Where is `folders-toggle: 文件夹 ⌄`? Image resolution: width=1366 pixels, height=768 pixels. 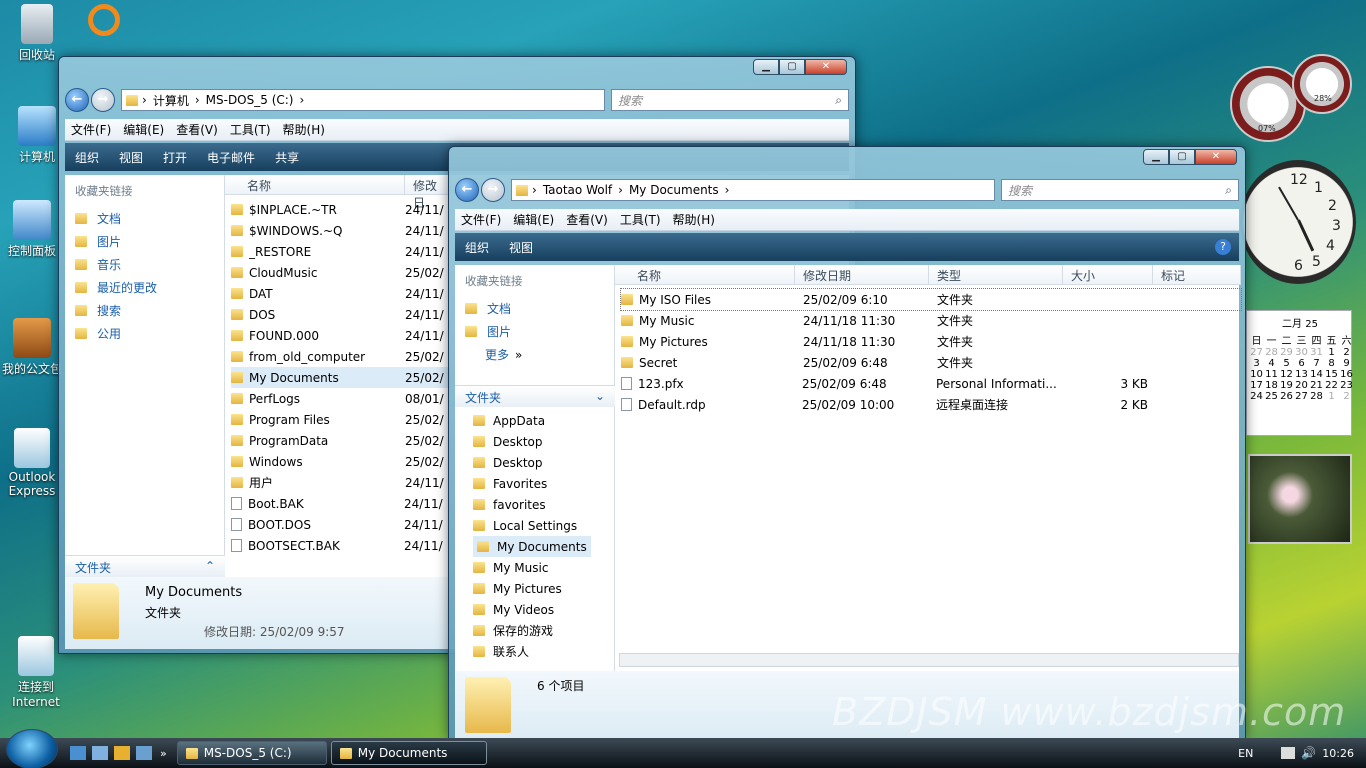
folders-toggle: 文件夹 ⌄ is located at coordinates (535, 396).